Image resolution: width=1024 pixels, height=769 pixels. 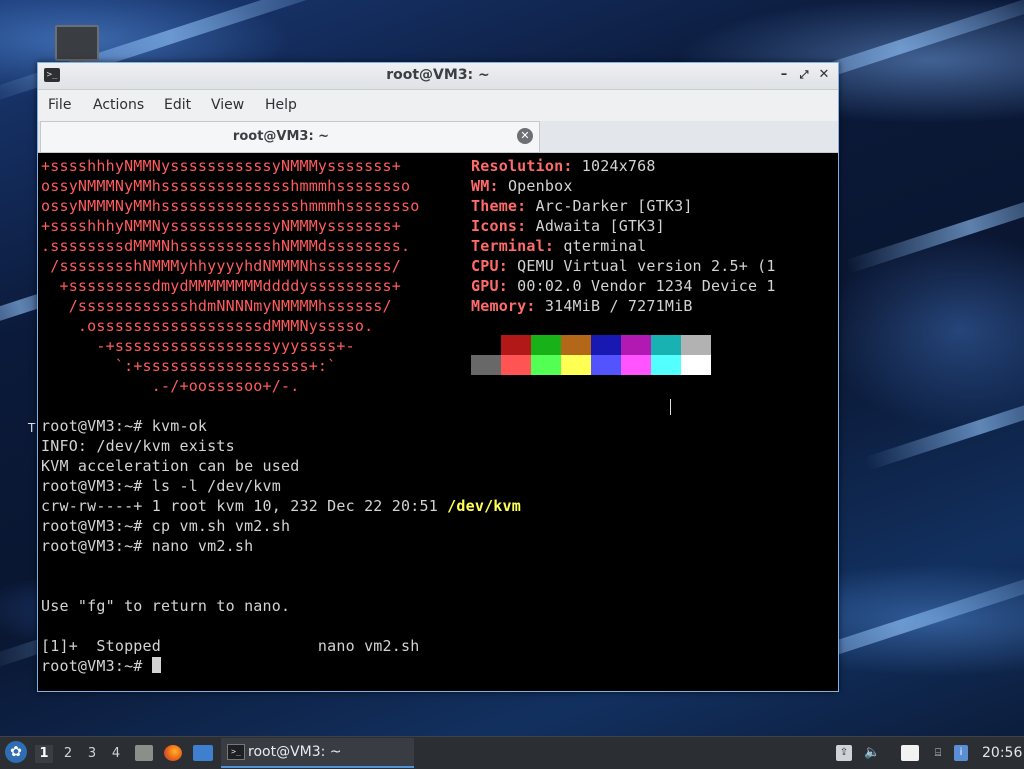 I want to click on tab-label: root@VM3: ~, so click(x=281, y=136).